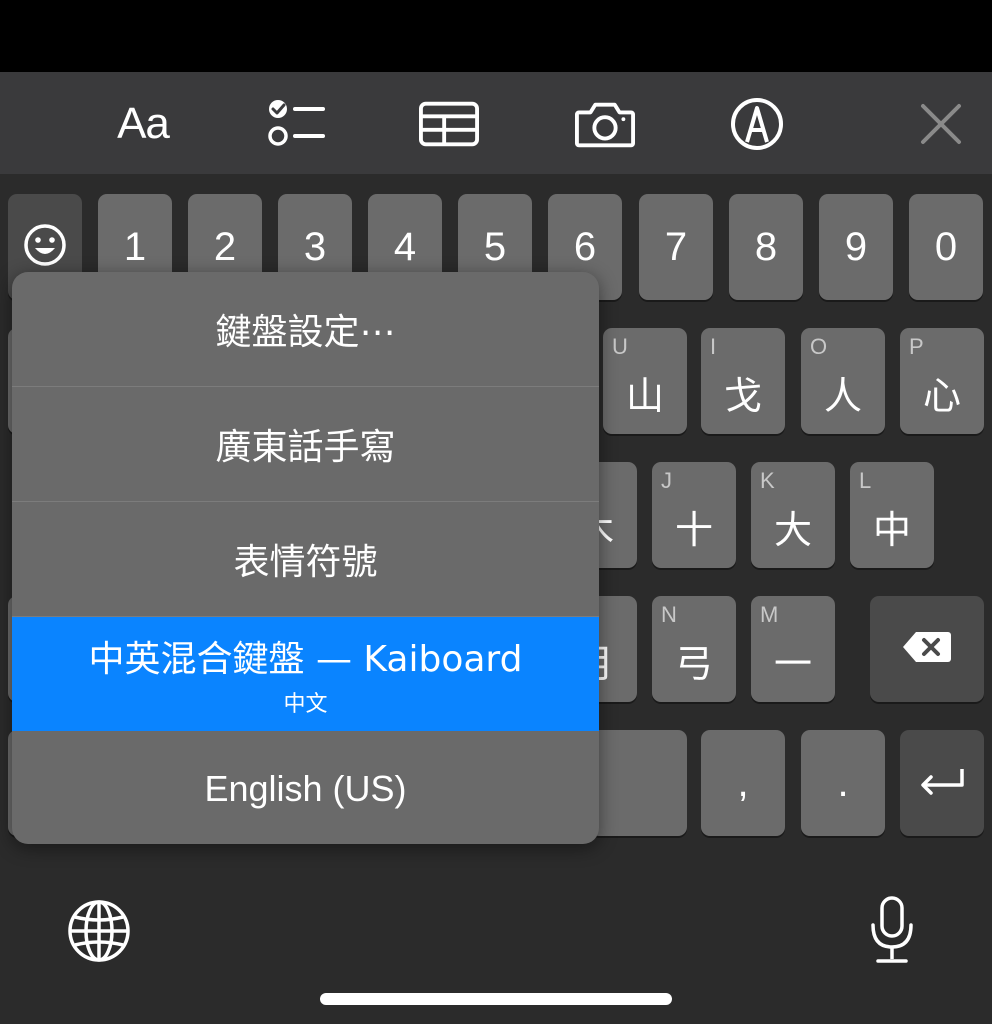 The width and height of the screenshot is (992, 1024). What do you see at coordinates (676, 247) in the screenshot?
I see `key-7: 7` at bounding box center [676, 247].